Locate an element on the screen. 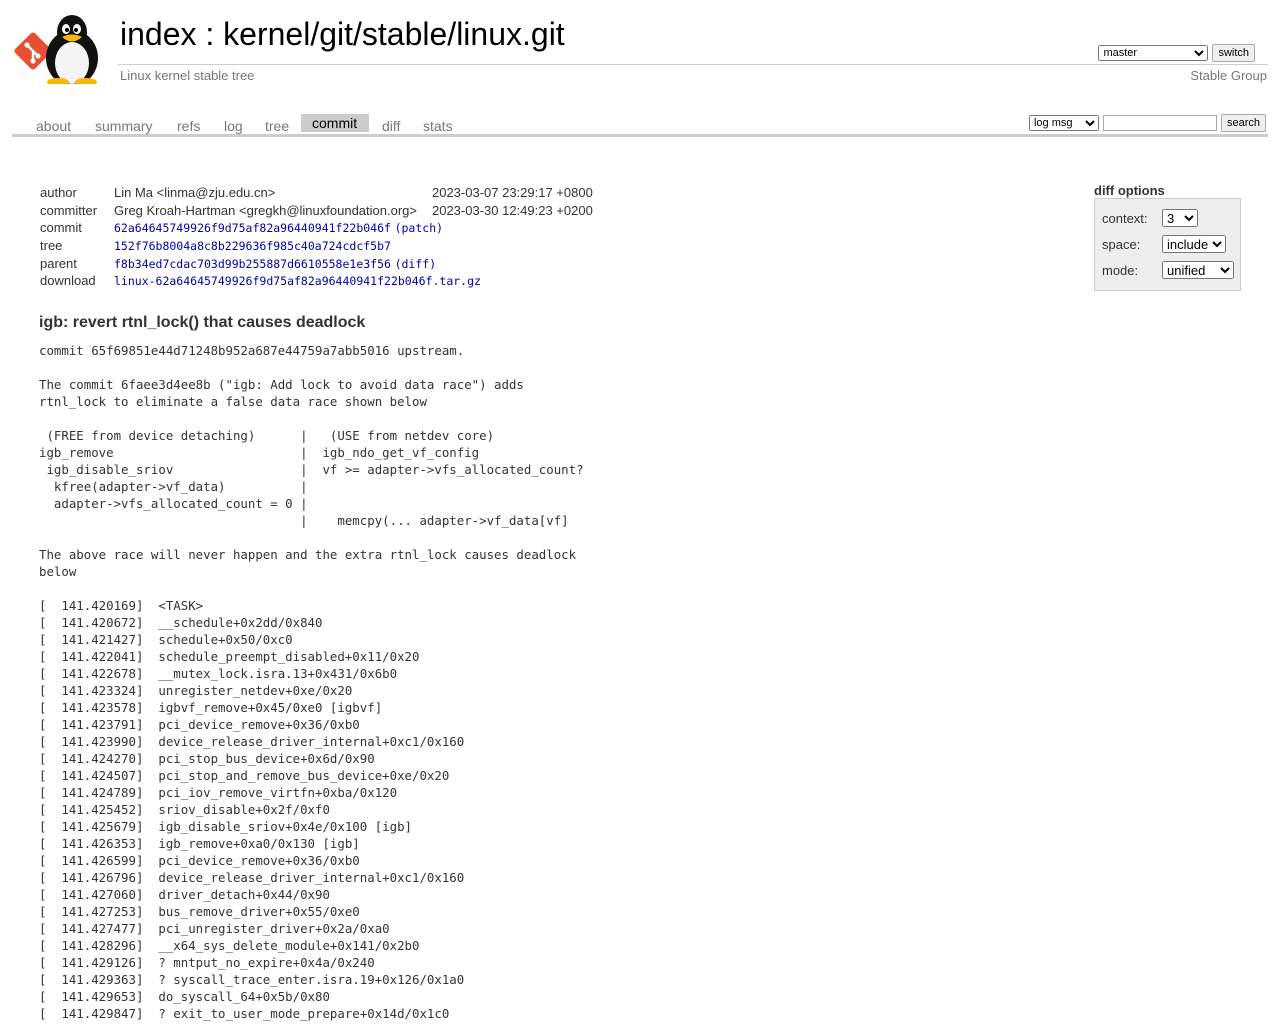 The image size is (1280, 1024). author-label: author is located at coordinates (58, 193).